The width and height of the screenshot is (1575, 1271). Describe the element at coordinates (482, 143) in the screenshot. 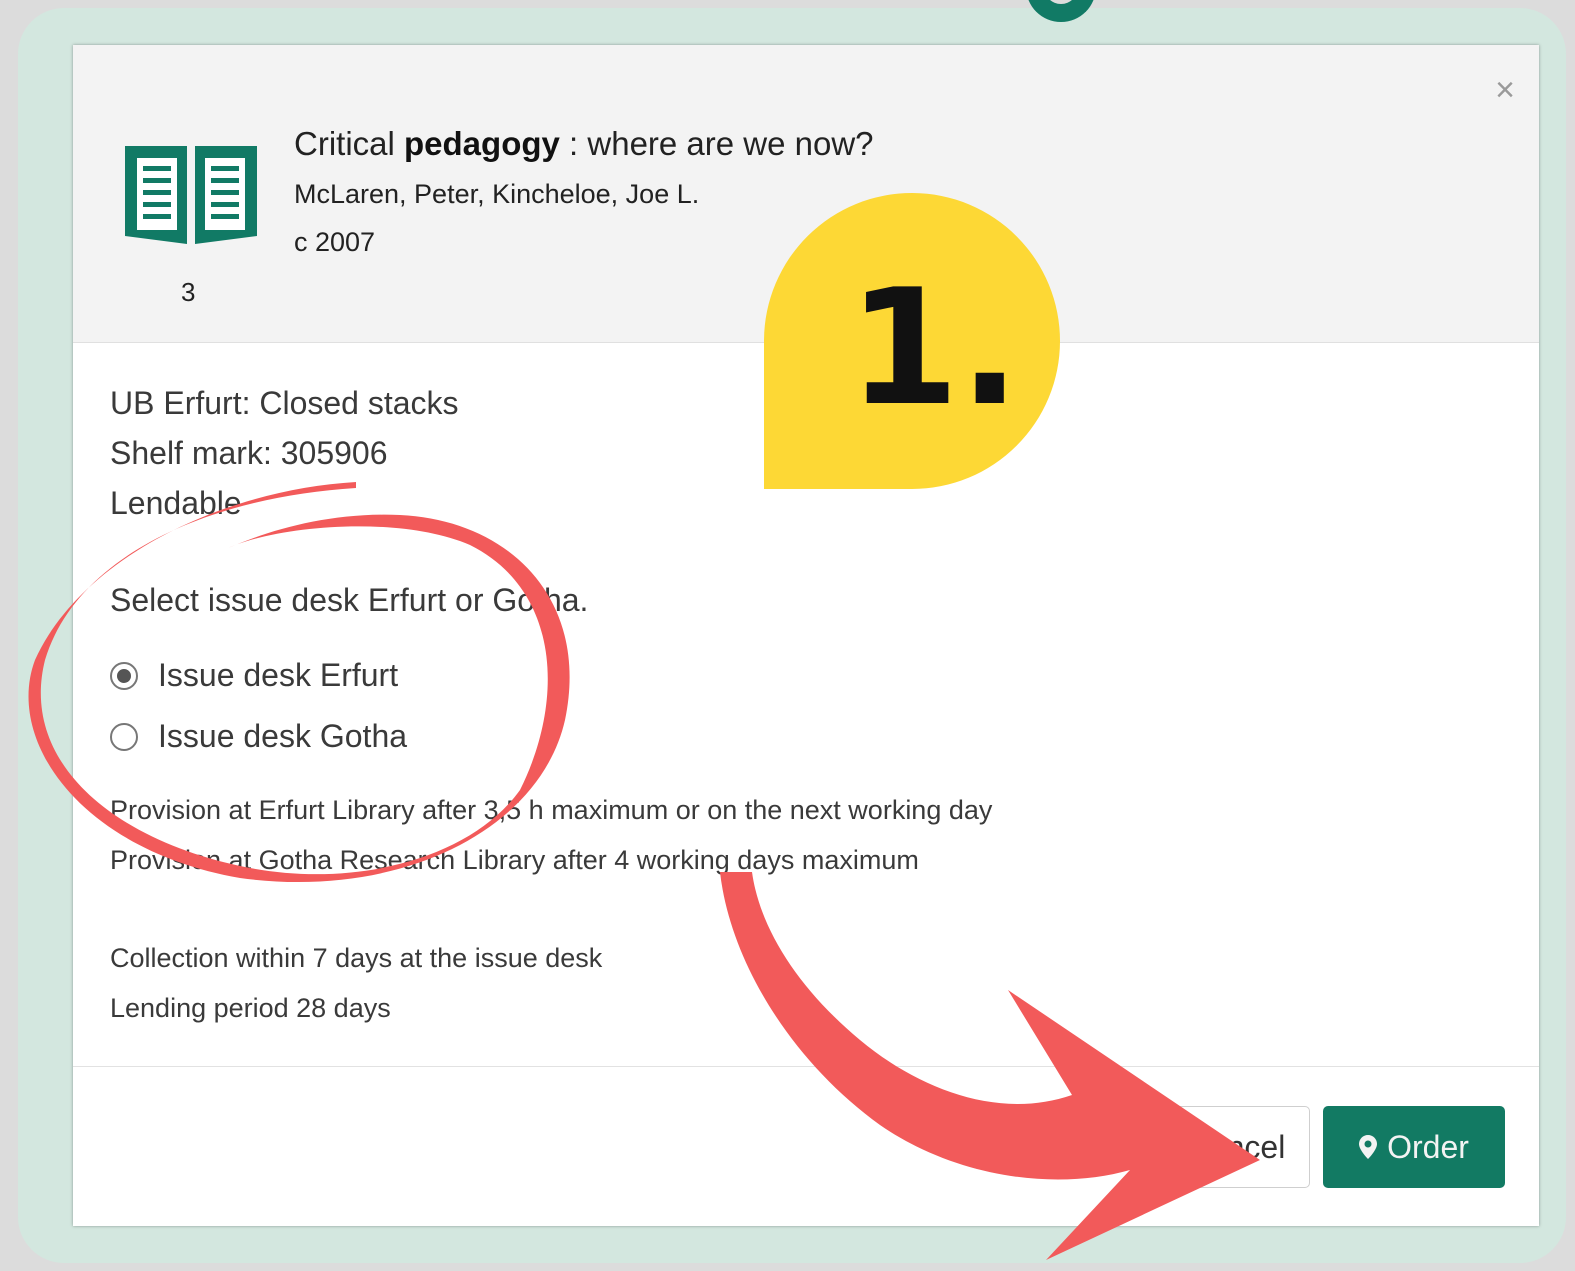

I see `title-highlight: pedagogy` at that location.